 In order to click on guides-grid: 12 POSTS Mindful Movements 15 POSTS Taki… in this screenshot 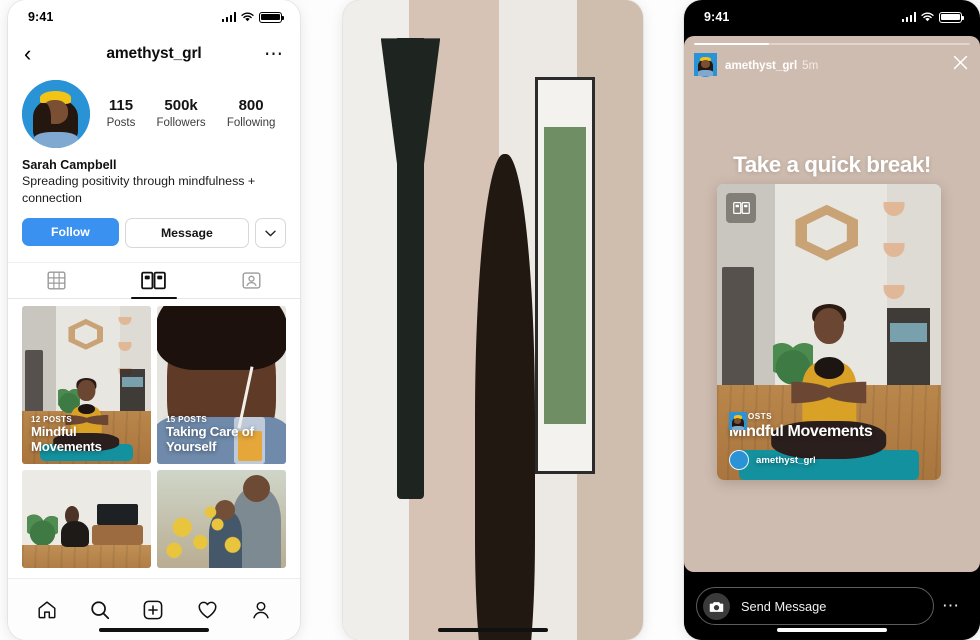, I will do `click(154, 434)`.